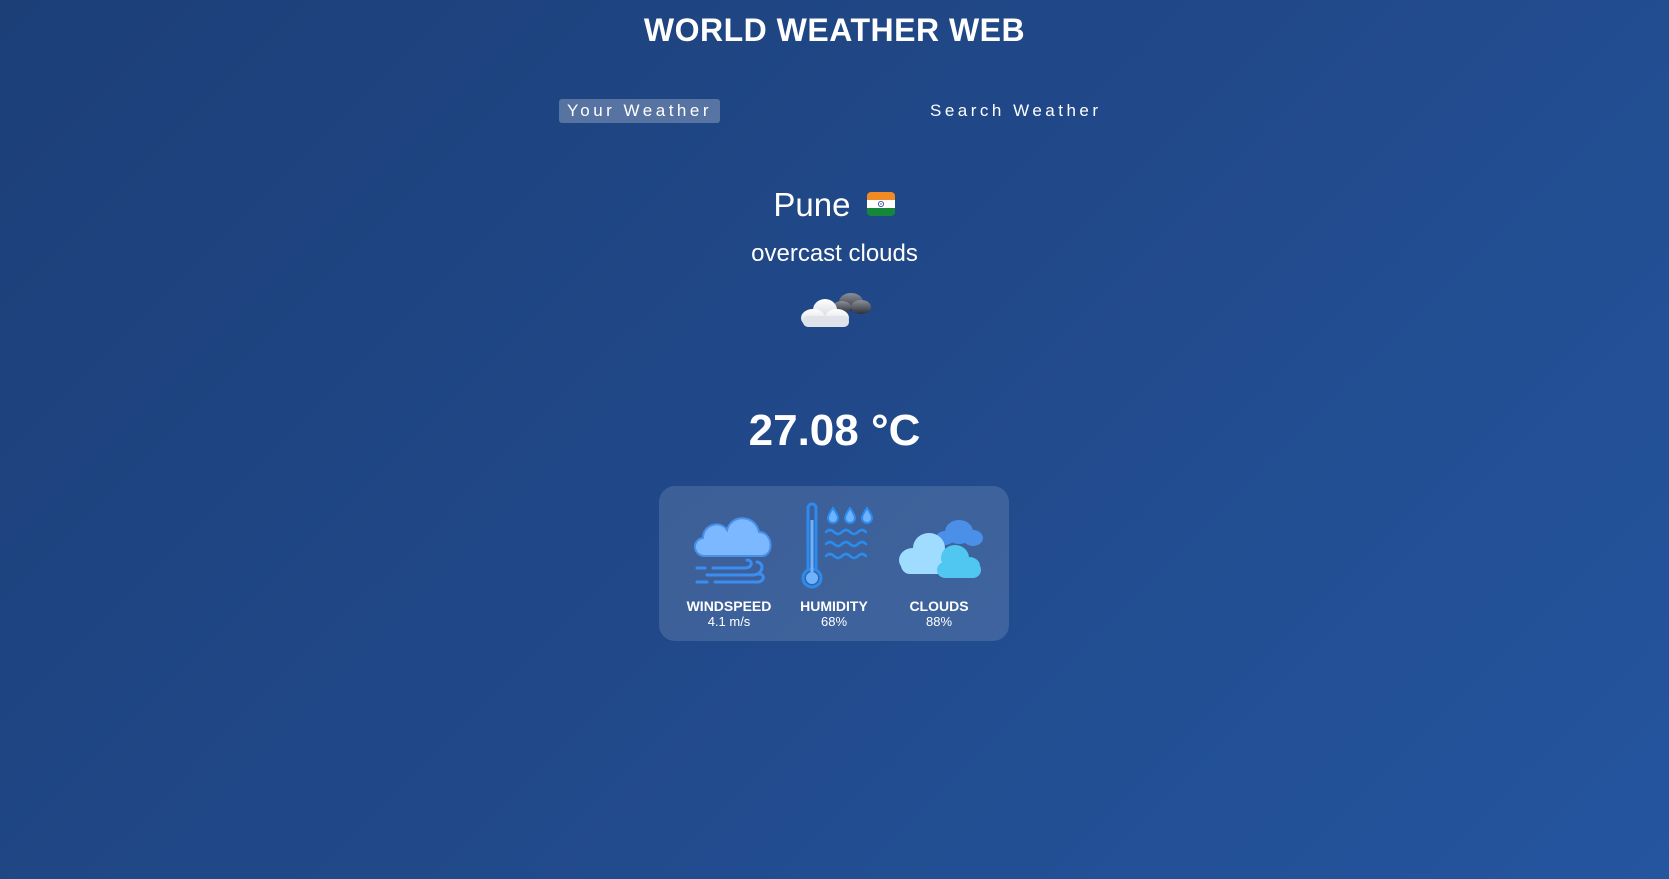 The image size is (1669, 879). Describe the element at coordinates (837, 545) in the screenshot. I see `humidity-thermometer-icon` at that location.